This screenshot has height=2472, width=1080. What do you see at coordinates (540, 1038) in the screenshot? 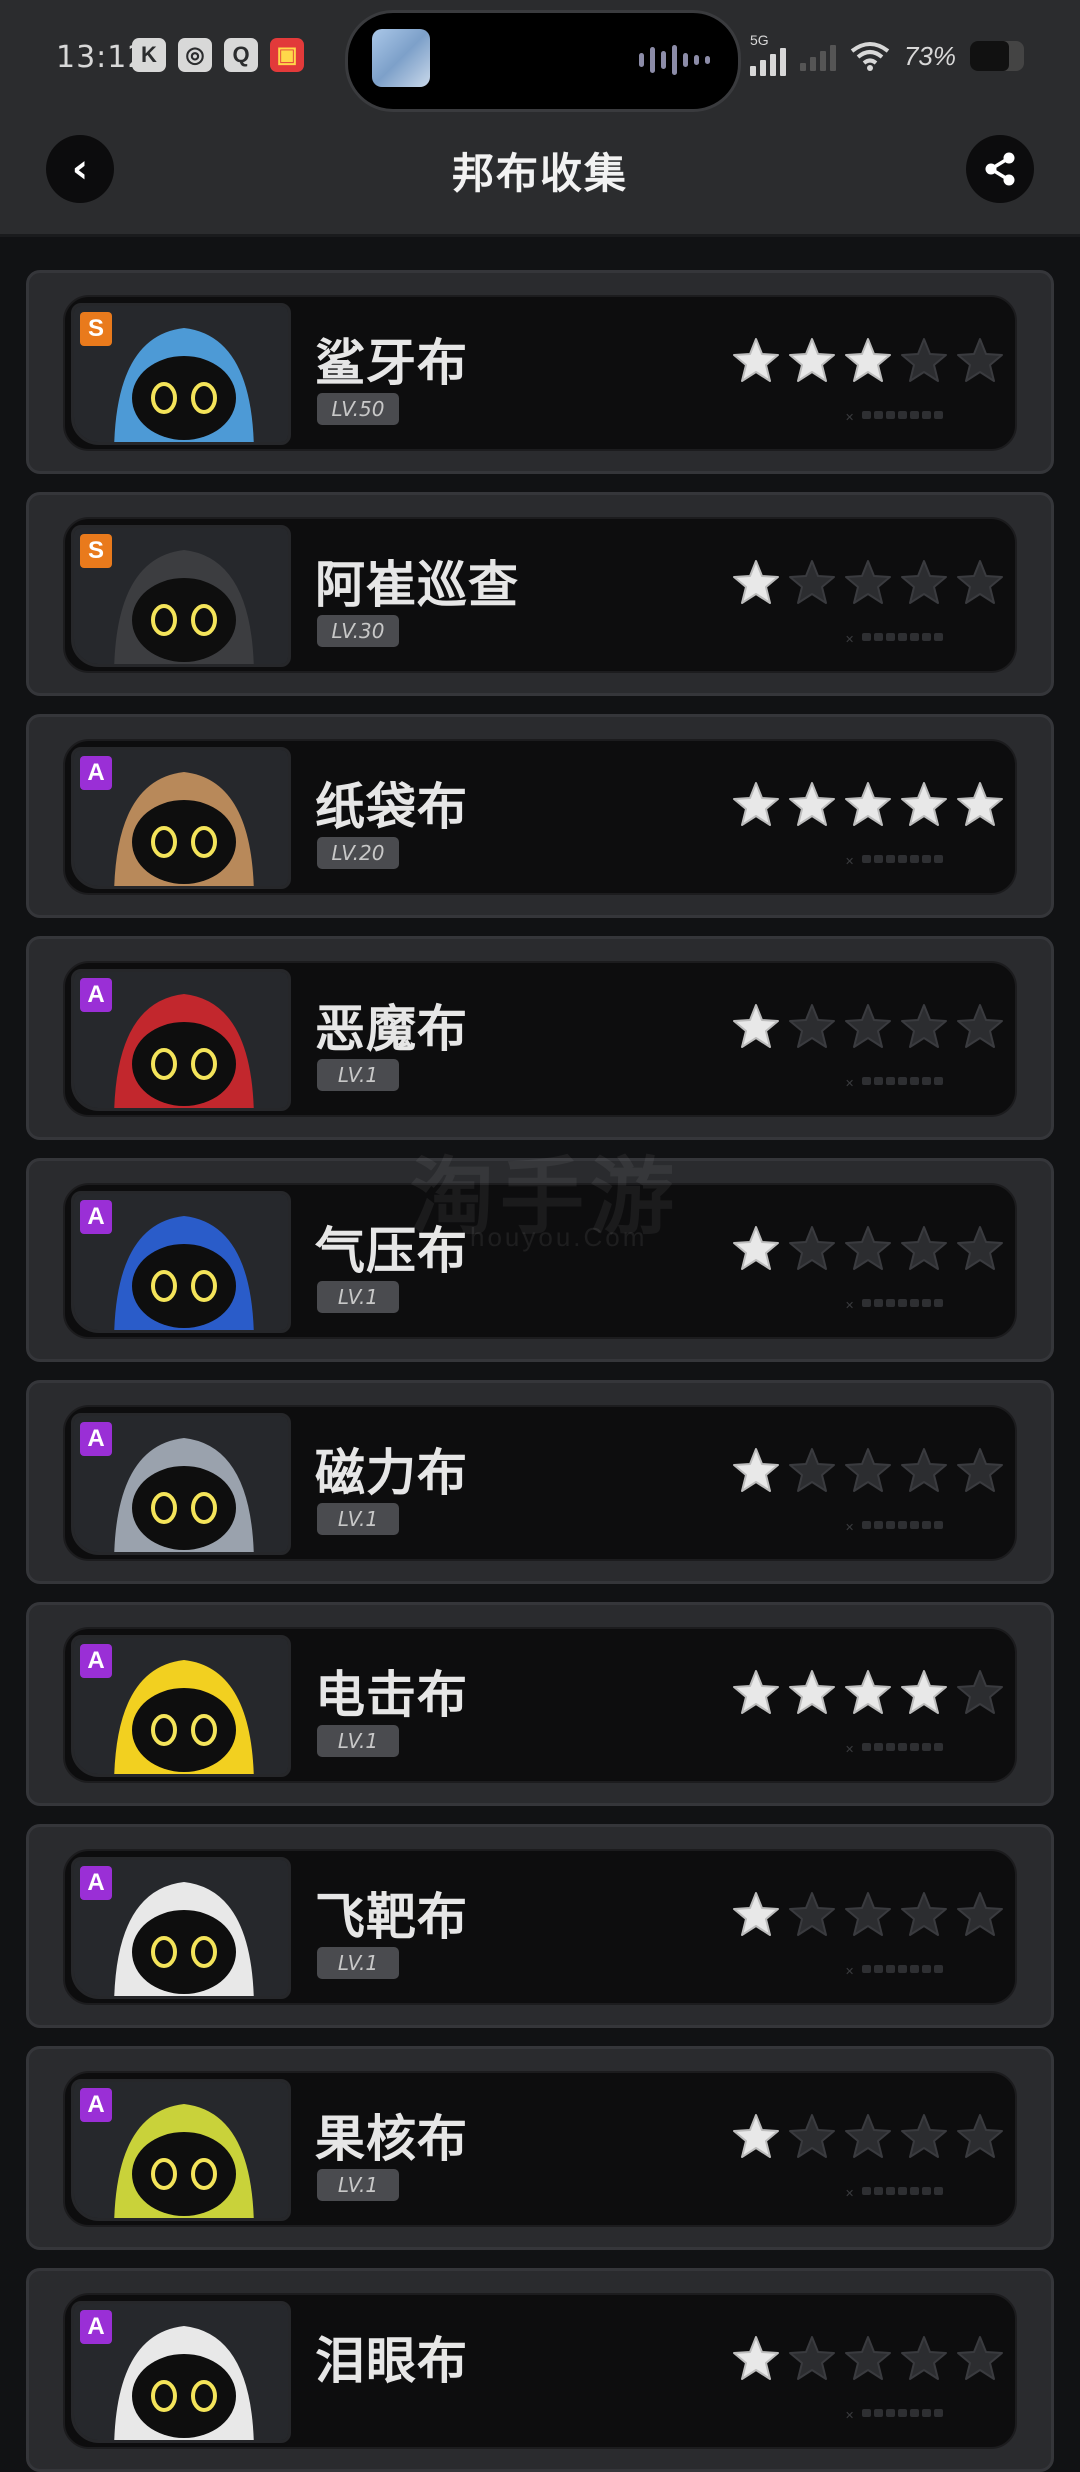
I see `bangboo-card: A 恶魔布 LV.1 ✕` at bounding box center [540, 1038].